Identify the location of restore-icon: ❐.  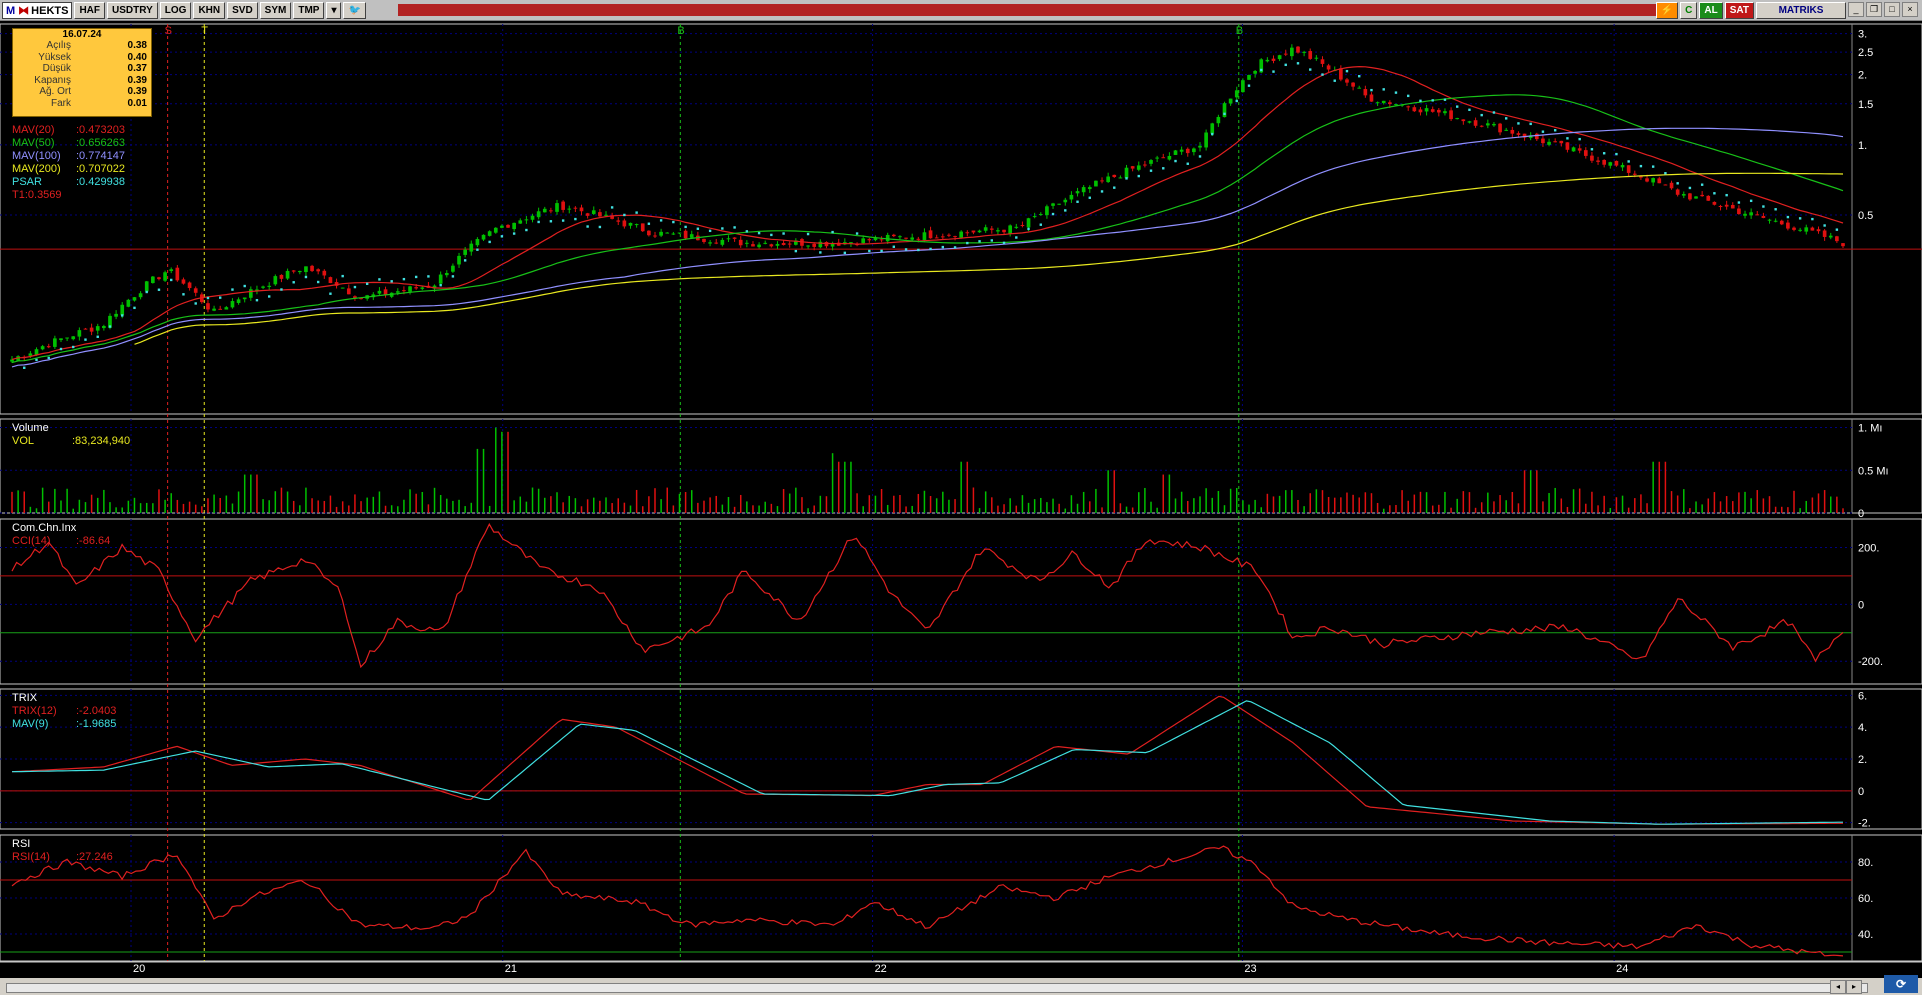
(1874, 9).